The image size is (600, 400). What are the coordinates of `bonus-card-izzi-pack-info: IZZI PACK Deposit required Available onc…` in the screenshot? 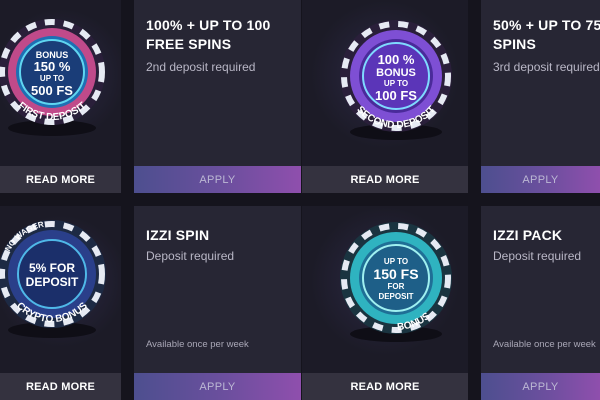 It's located at (540, 289).